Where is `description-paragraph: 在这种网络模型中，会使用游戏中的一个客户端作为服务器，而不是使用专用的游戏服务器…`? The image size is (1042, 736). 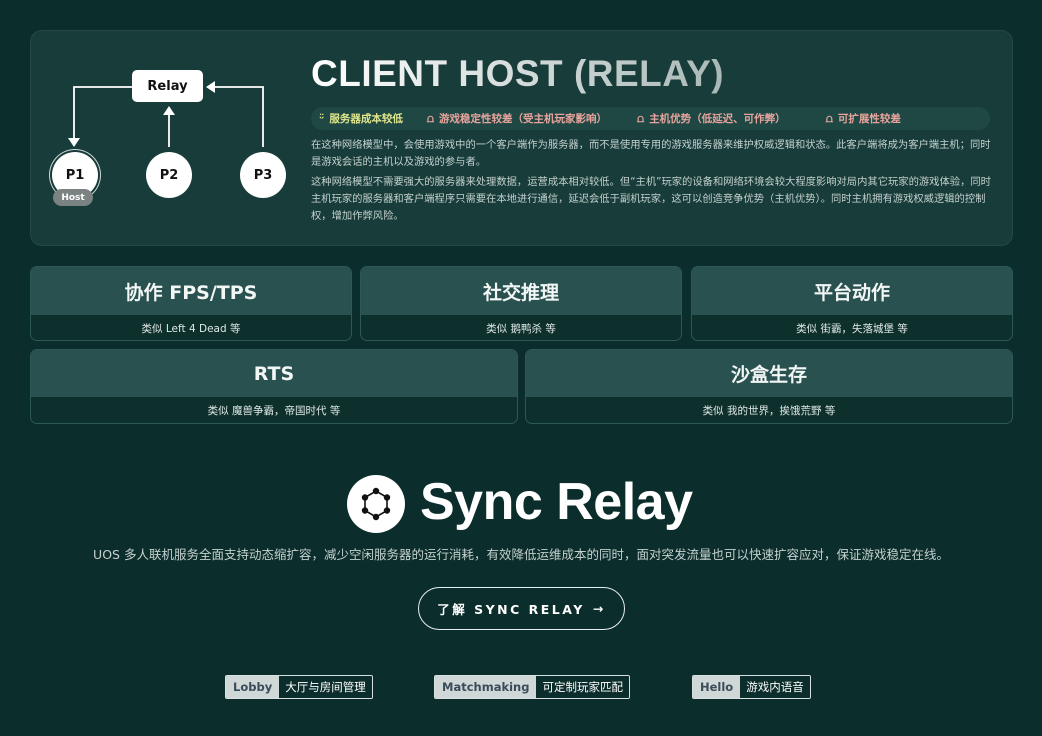
description-paragraph: 在这种网络模型中，会使用游戏中的一个客户端作为服务器，而不是使用专用的游戏服务器… is located at coordinates (651, 153).